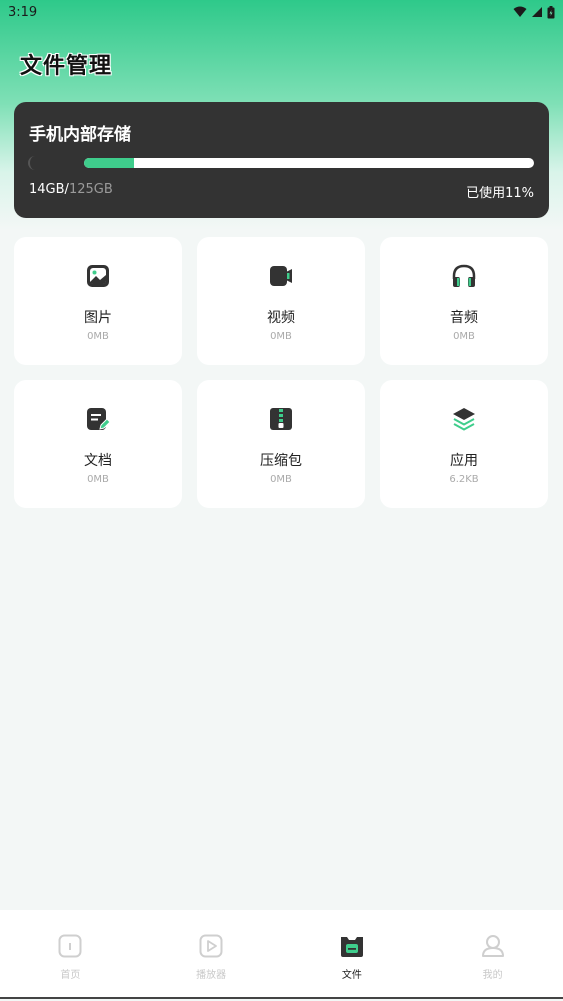 This screenshot has height=1001, width=563. Describe the element at coordinates (90, 189) in the screenshot. I see `storage-total: 125GB` at that location.